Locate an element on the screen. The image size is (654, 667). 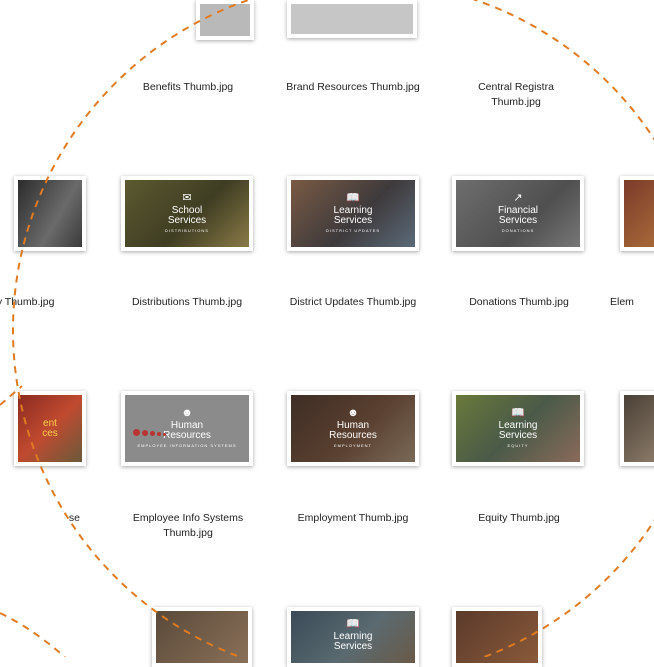
file-thumbnail-district-updates: 📖 Learning Services DISTRICT UPDATES is located at coordinates (353, 213).